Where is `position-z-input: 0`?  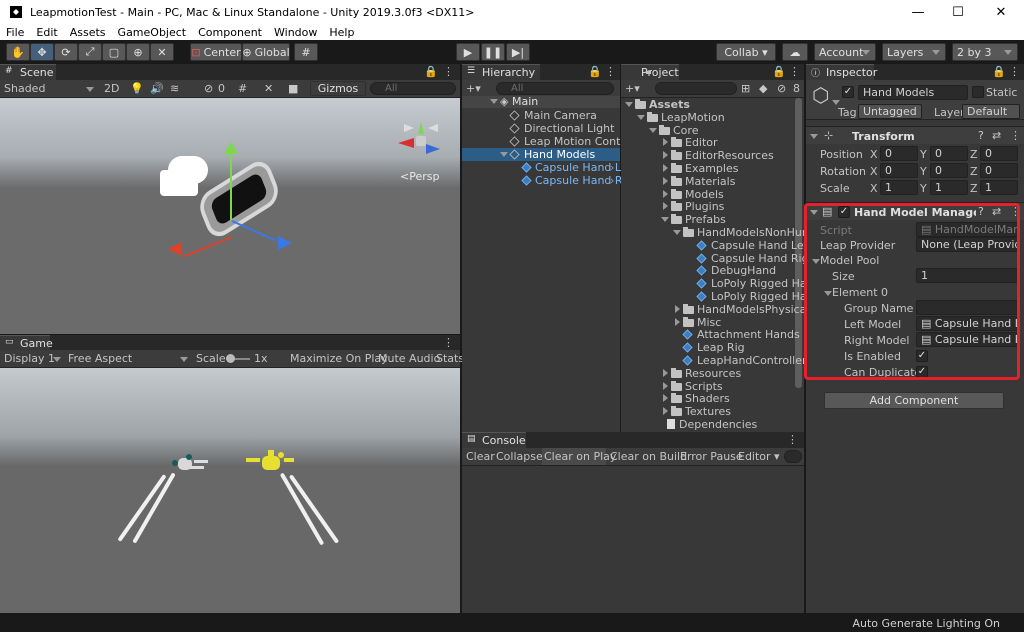
position-z-input: 0 is located at coordinates (999, 153).